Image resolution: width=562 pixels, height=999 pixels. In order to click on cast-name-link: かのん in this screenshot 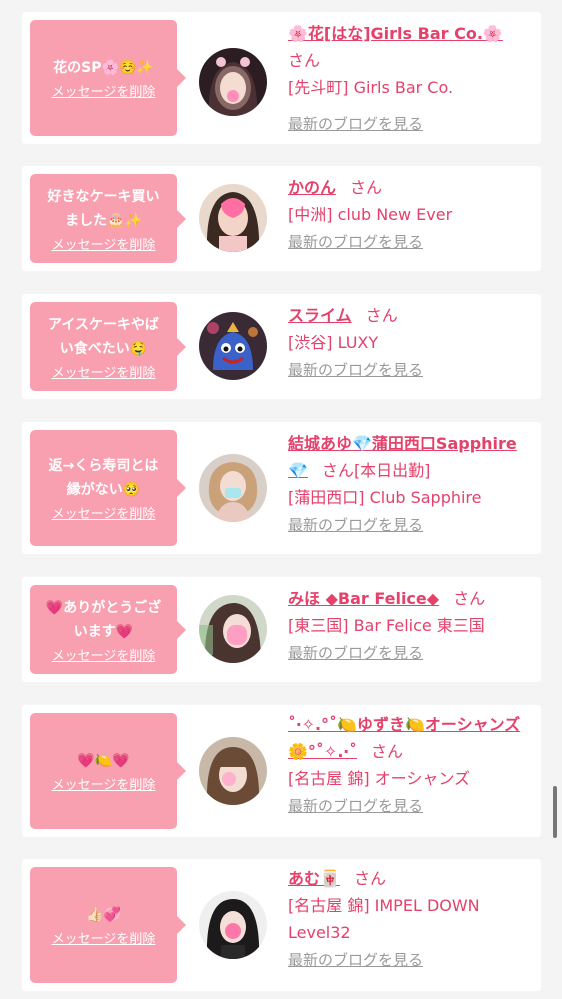, I will do `click(312, 187)`.